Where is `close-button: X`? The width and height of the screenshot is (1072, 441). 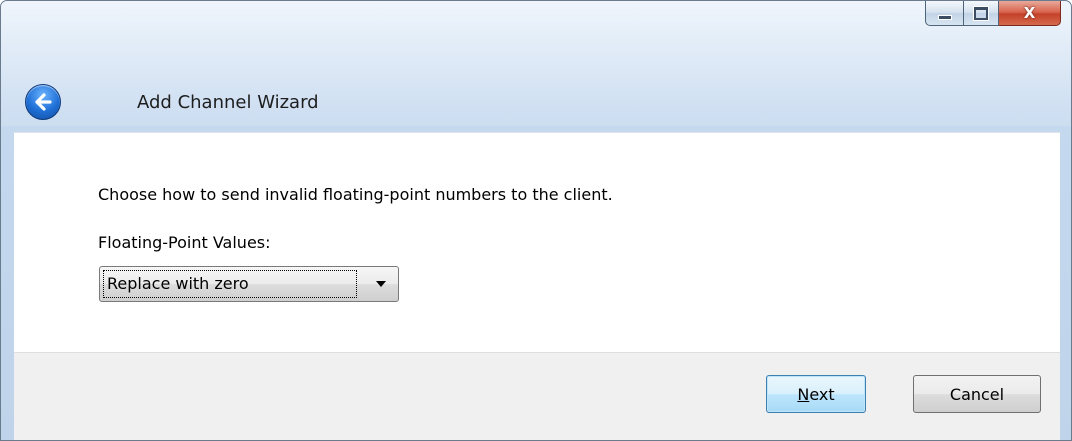 close-button: X is located at coordinates (1030, 13).